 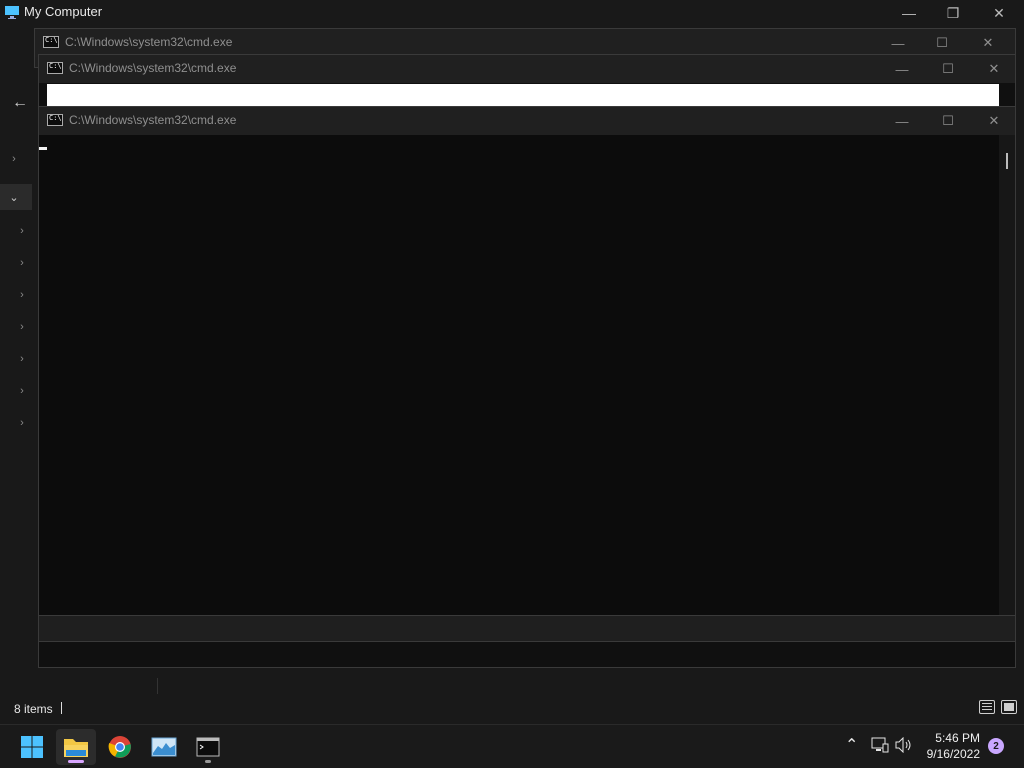 I want to click on taskbar-command-prompt, so click(x=208, y=747).